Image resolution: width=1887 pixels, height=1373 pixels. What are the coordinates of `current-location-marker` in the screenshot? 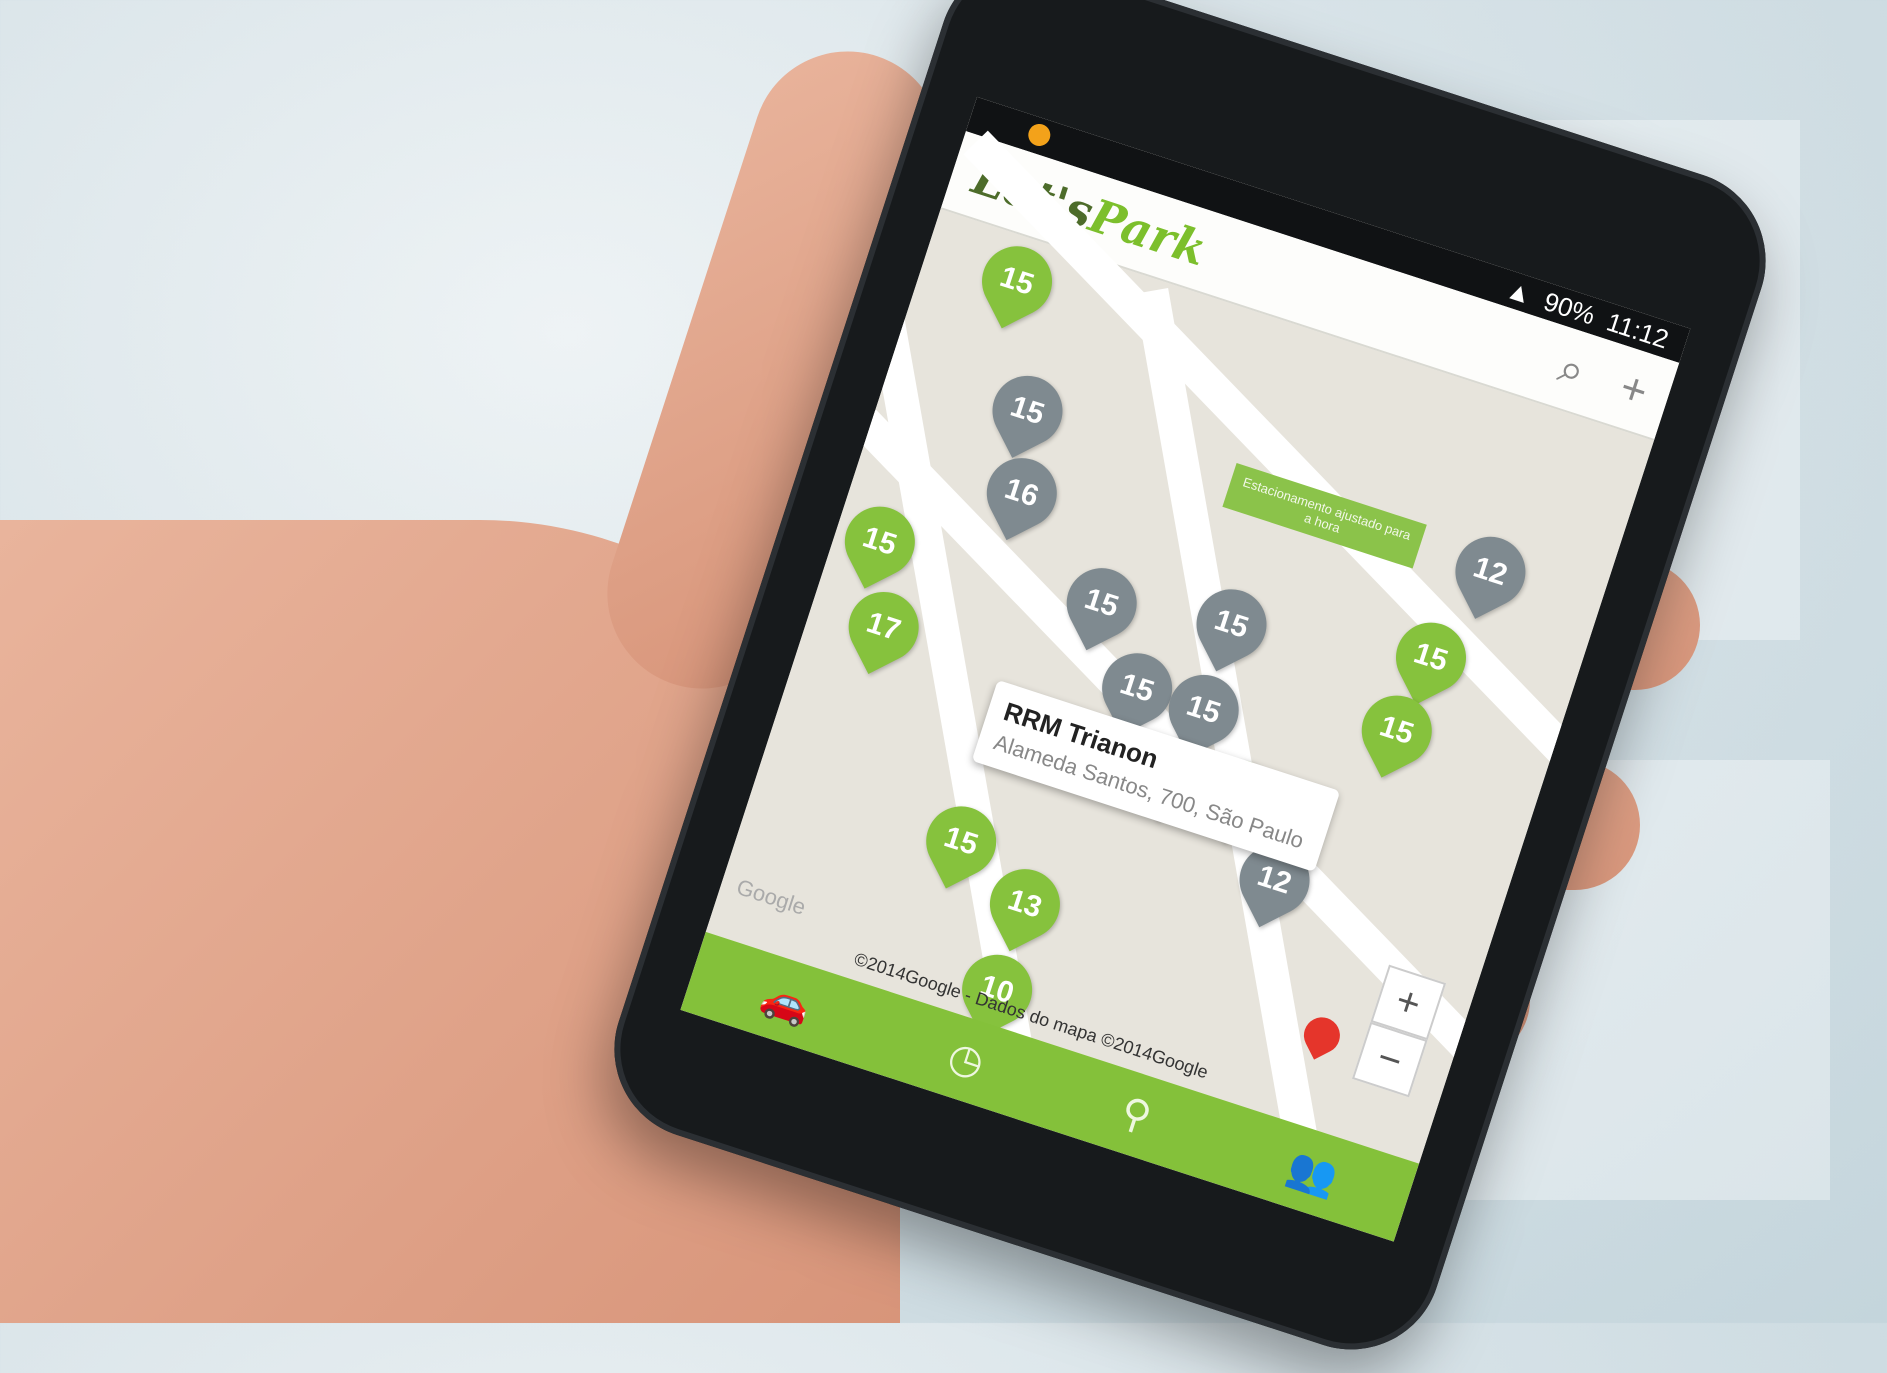 It's located at (1322, 1035).